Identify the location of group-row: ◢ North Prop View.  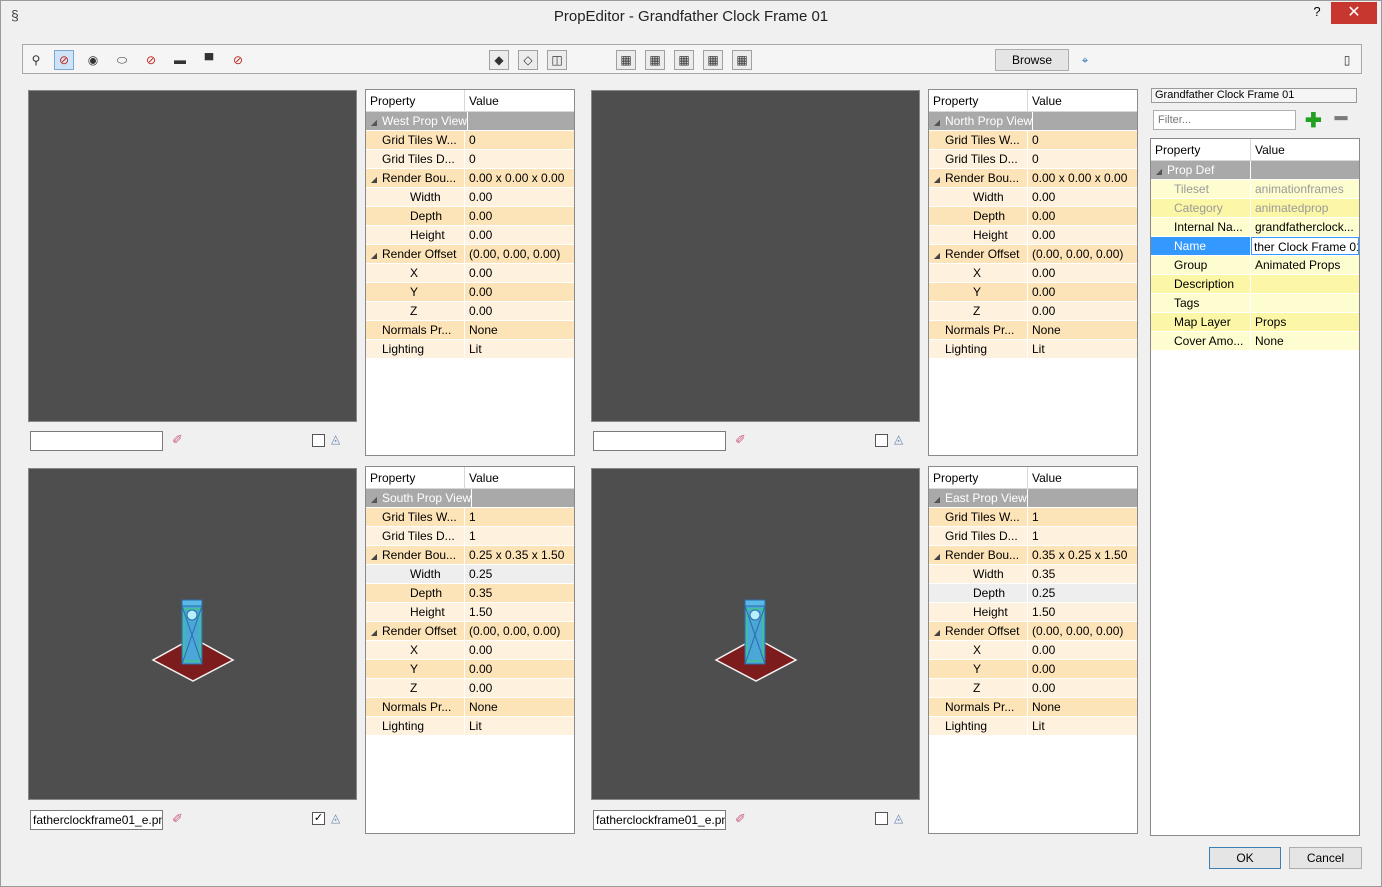
(1033, 121).